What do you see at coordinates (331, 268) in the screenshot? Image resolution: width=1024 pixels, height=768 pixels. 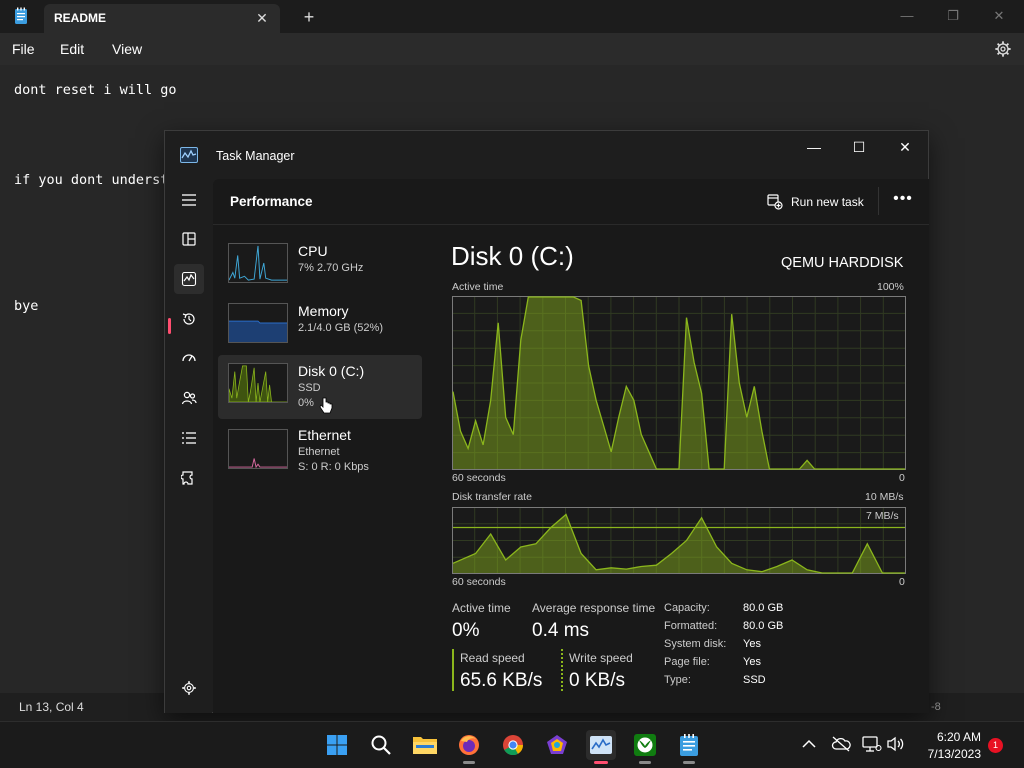 I see `resource-usage: 7% 2.70 GHz` at bounding box center [331, 268].